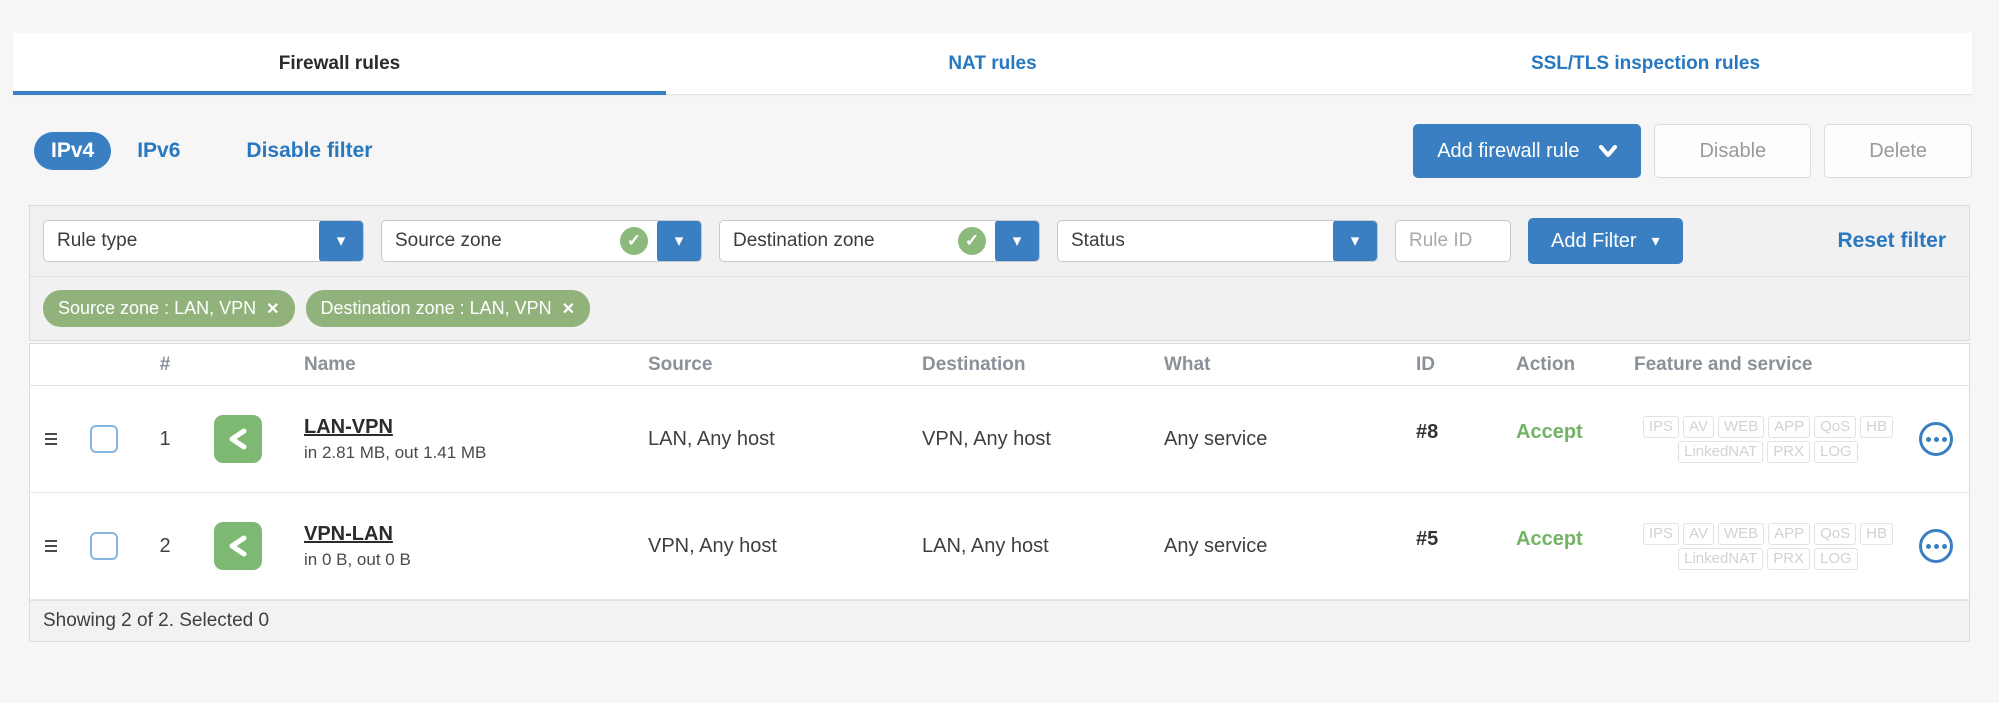 The width and height of the screenshot is (1999, 703). I want to click on rule-name-link: VPN-LAN, so click(464, 534).